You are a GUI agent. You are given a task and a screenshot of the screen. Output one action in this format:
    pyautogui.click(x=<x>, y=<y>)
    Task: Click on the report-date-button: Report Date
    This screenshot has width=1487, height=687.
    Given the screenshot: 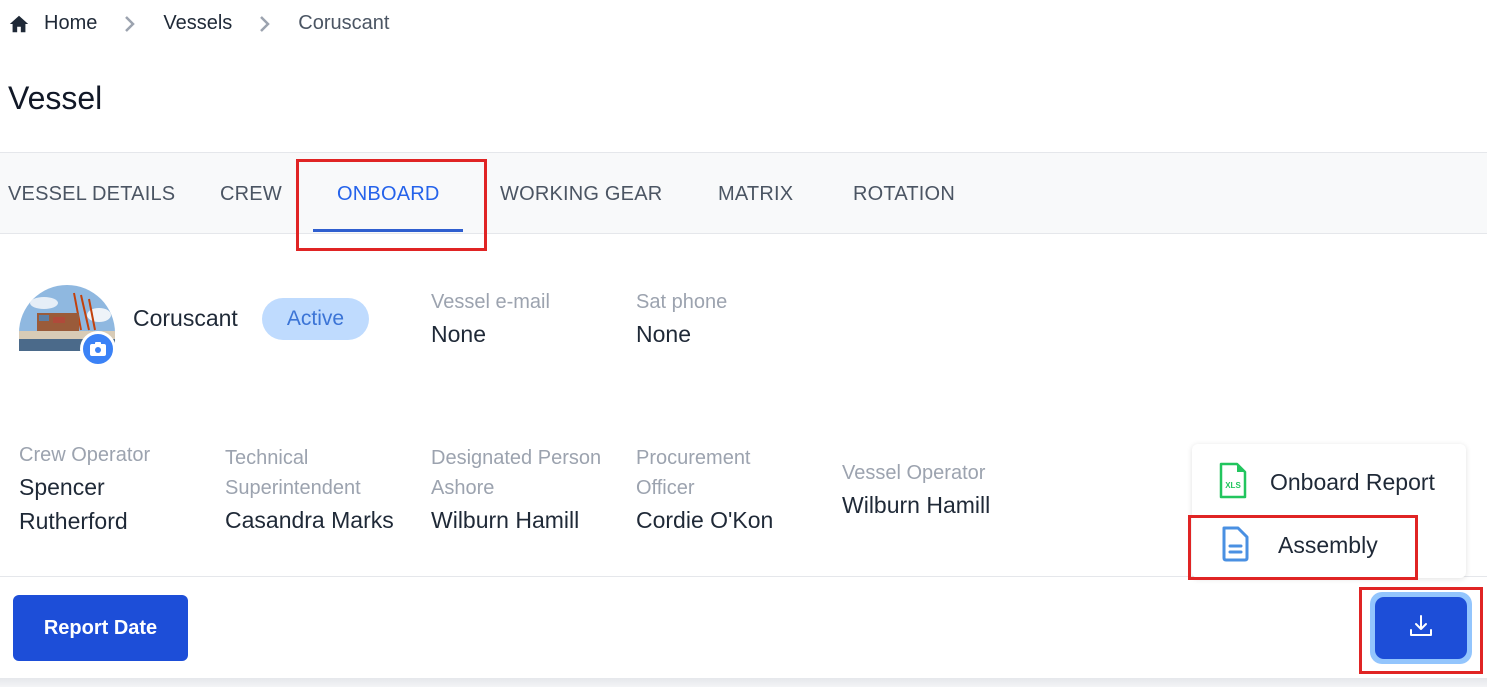 What is the action you would take?
    pyautogui.click(x=100, y=628)
    